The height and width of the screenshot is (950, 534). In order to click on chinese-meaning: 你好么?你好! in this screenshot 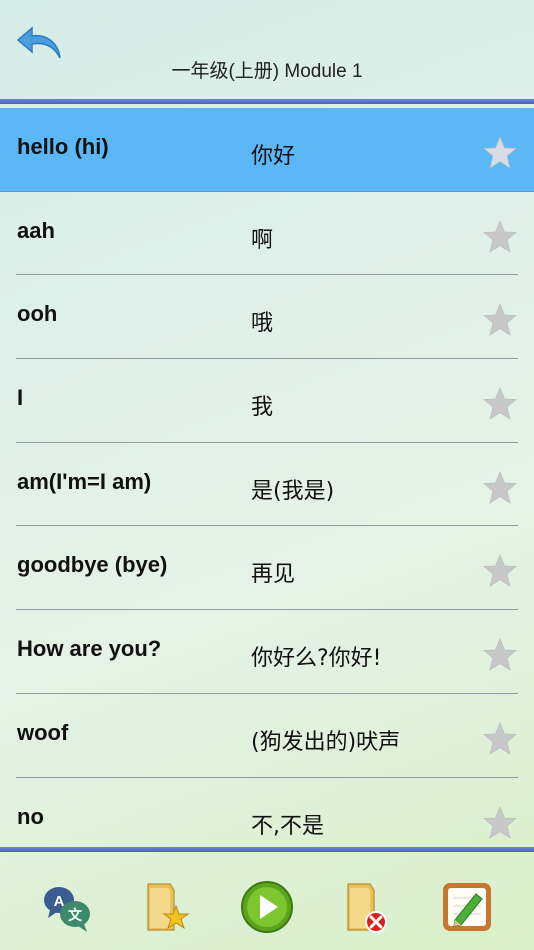, I will do `click(316, 659)`.